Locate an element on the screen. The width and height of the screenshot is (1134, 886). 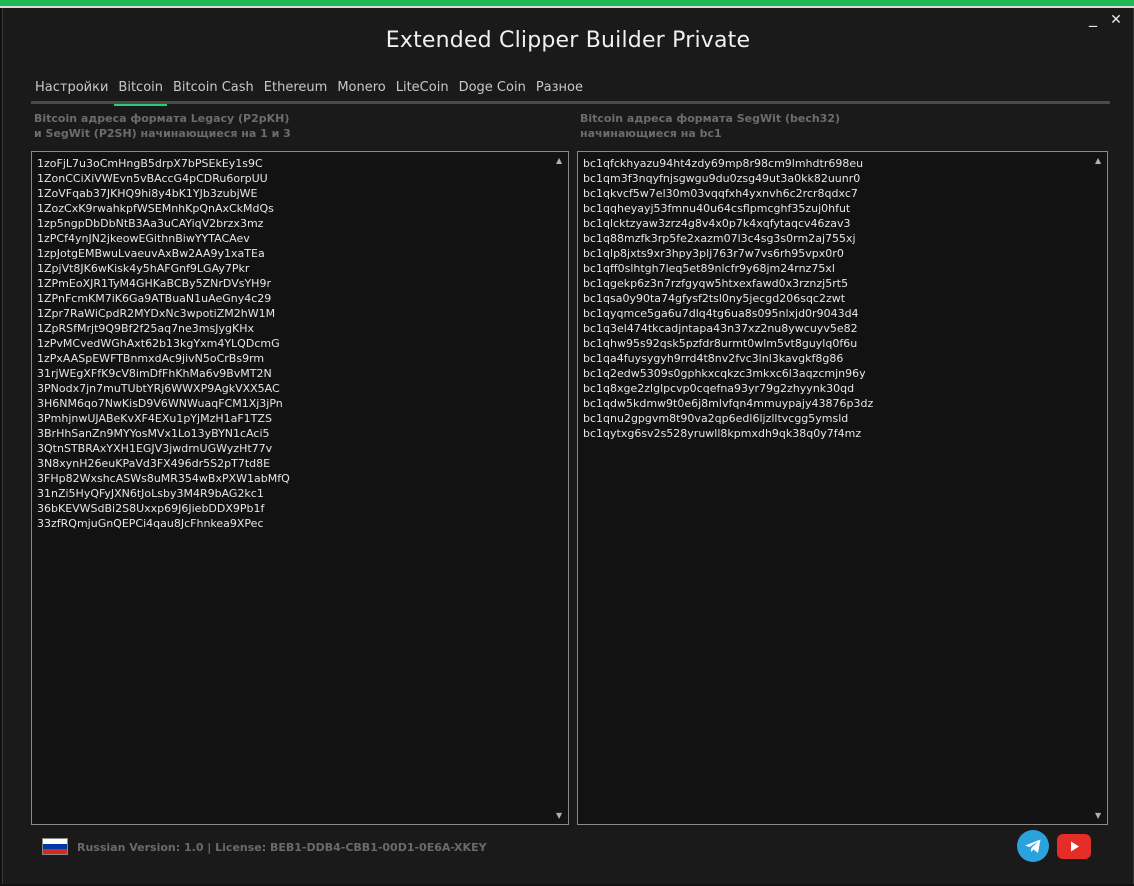
legacy-address-line: 1ZozCxK9rwahkpfWSEMnhKpQnAxCkMdQs is located at coordinates (155, 208).